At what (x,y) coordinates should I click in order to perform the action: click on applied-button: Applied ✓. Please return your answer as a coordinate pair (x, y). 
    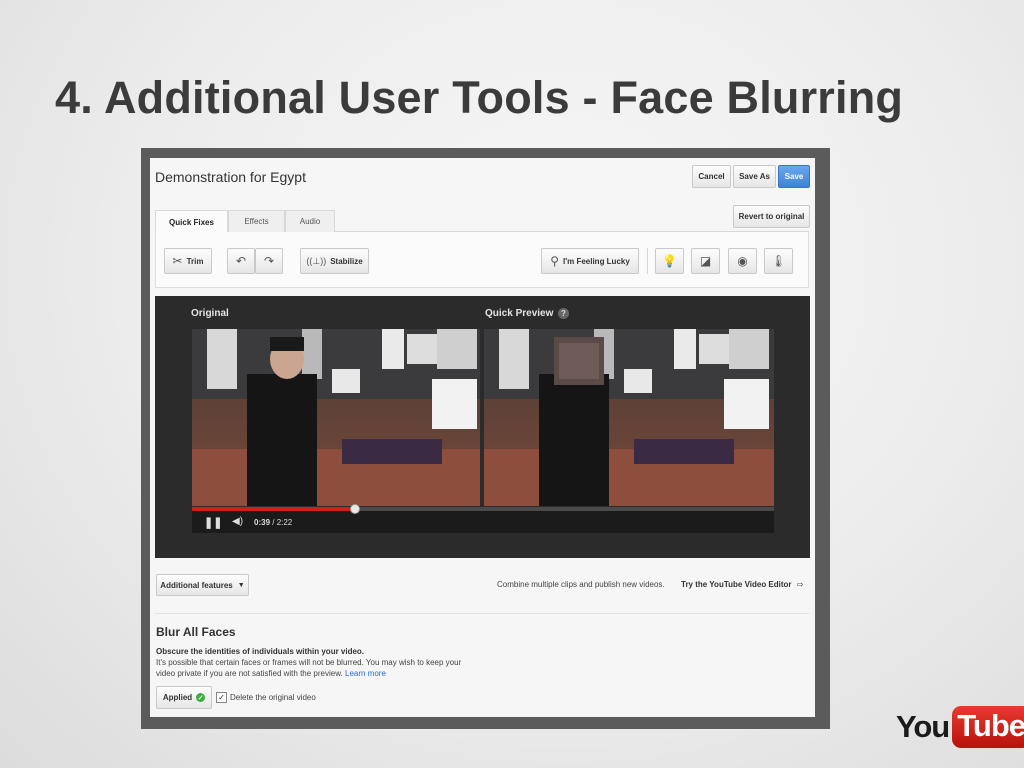
    Looking at the image, I should click on (184, 697).